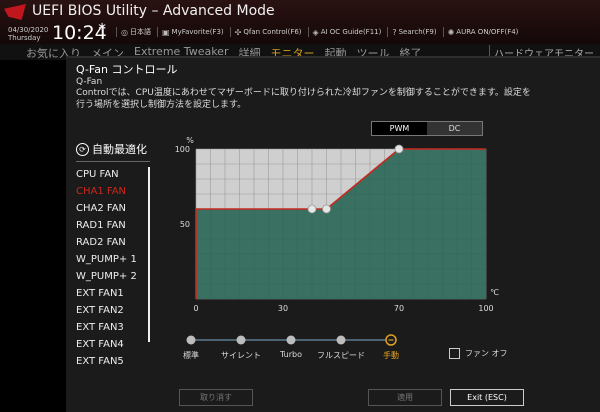 The image size is (600, 412). I want to click on x-tick-label: 100, so click(485, 308).